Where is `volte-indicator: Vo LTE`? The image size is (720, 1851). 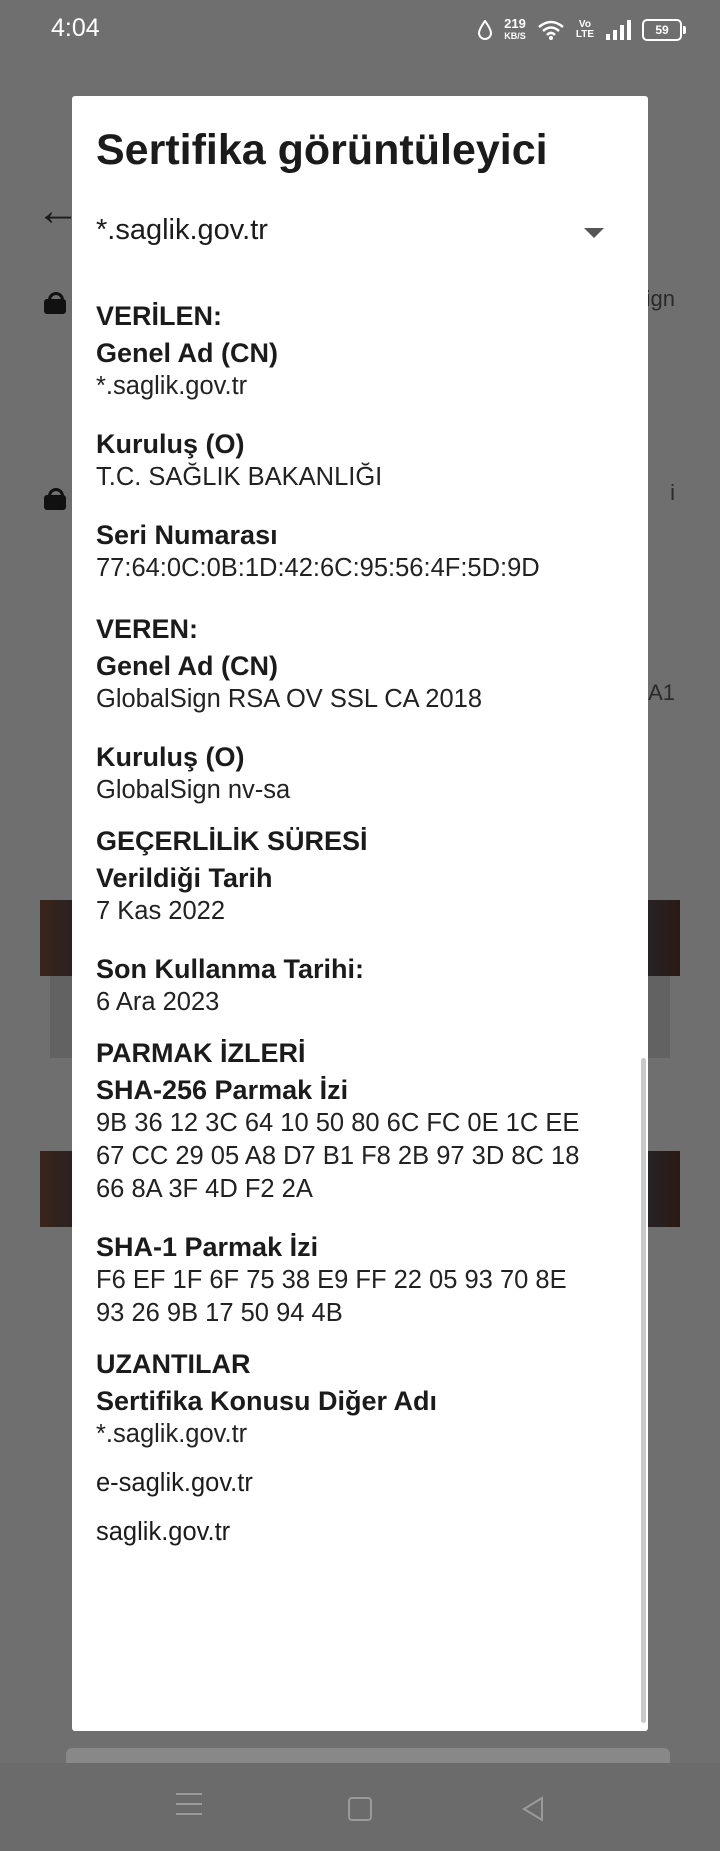 volte-indicator: Vo LTE is located at coordinates (585, 30).